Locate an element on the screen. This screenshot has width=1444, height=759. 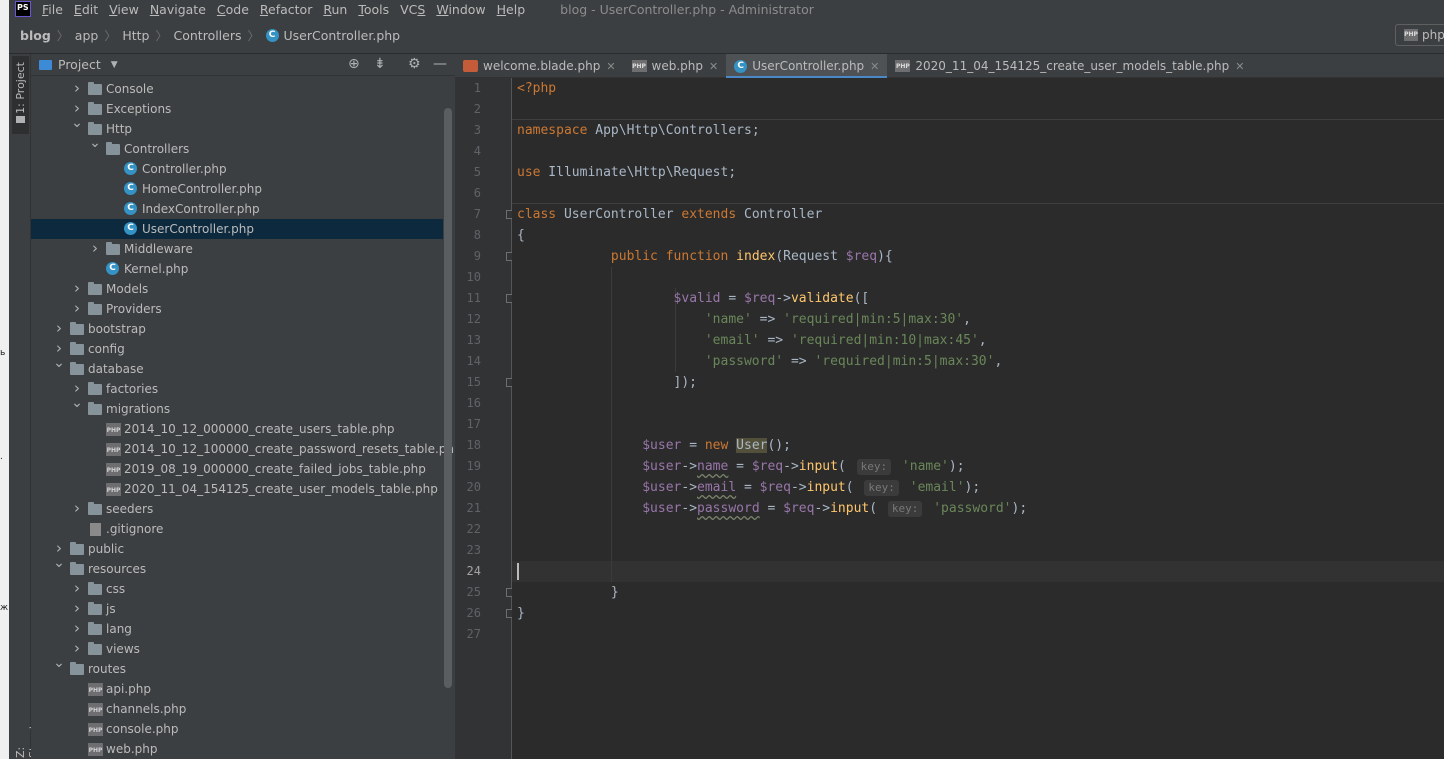
locate-file-icon: ⊕ is located at coordinates (354, 64).